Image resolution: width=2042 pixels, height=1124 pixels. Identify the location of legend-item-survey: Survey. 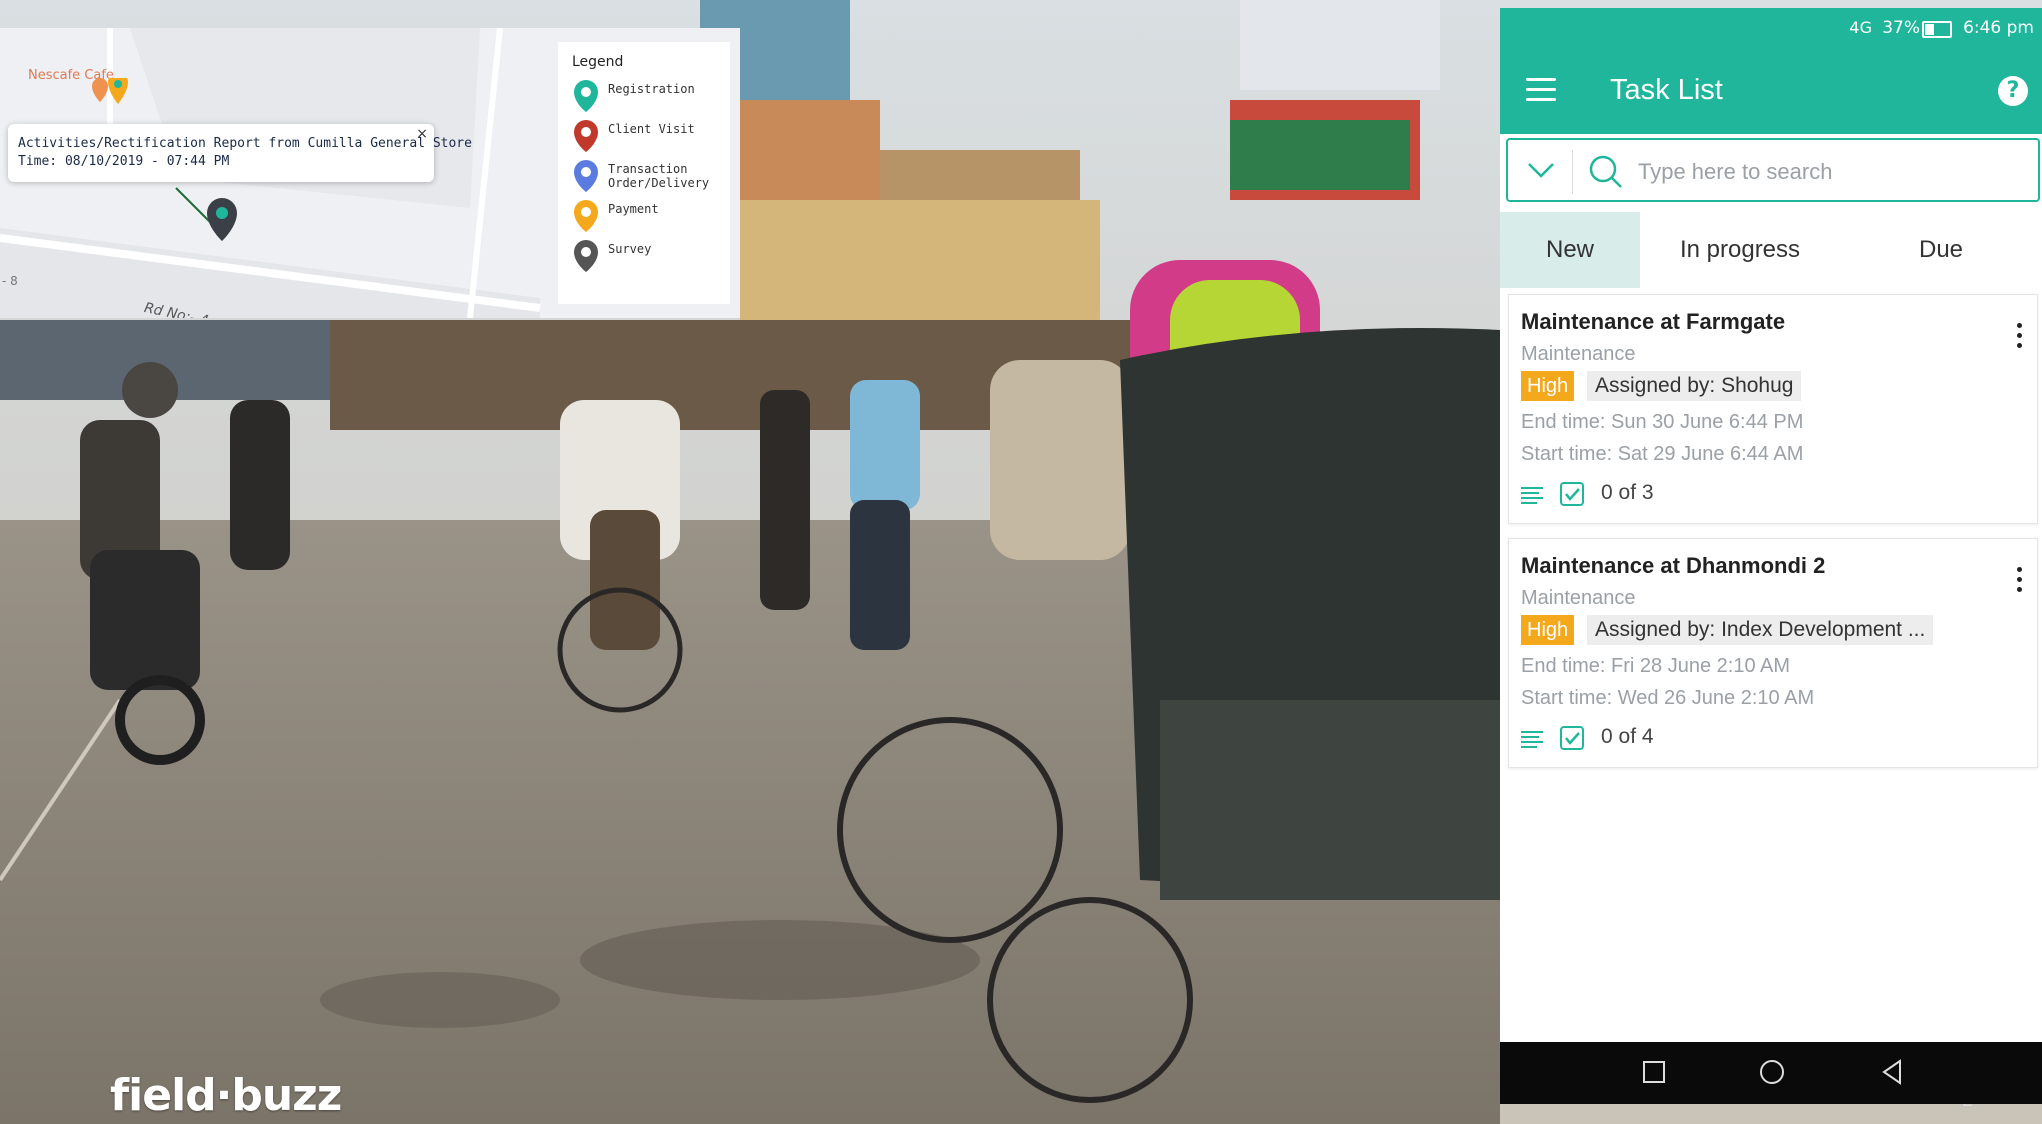
(652, 258).